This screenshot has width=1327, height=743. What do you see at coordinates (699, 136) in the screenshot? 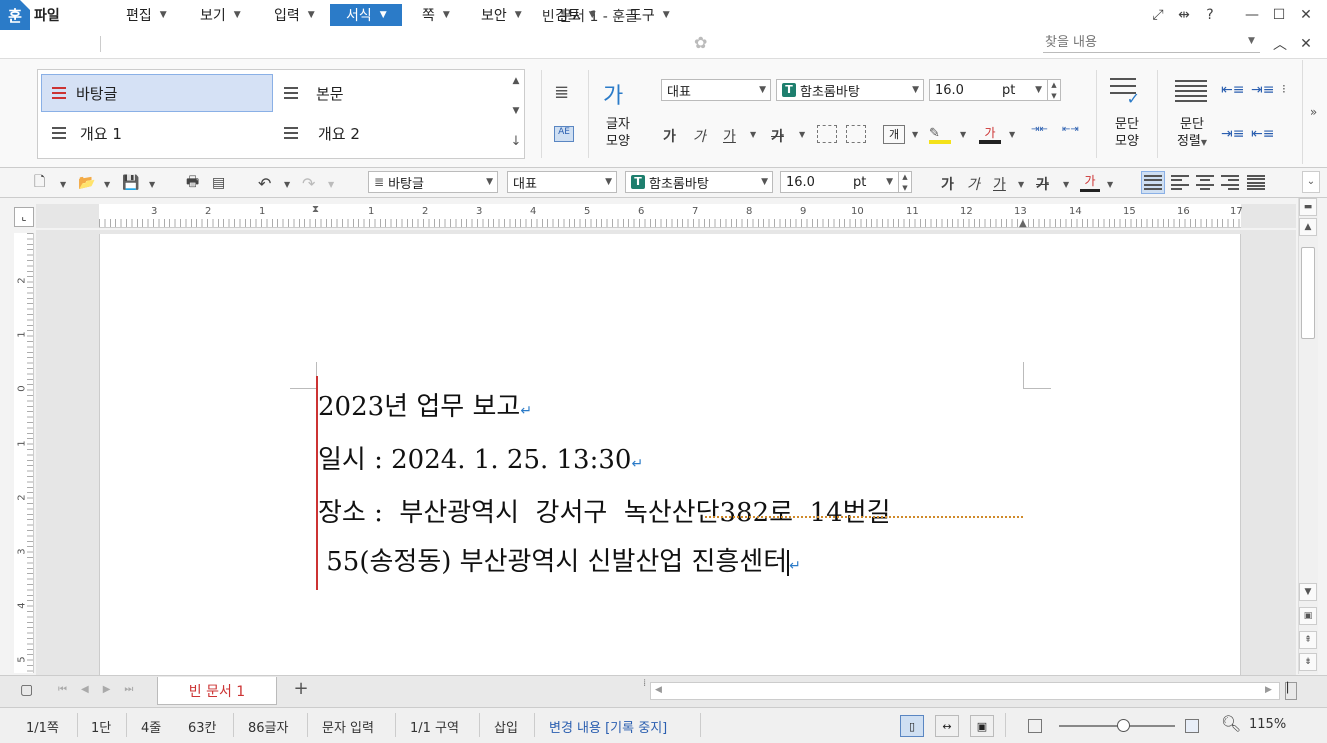
I see `italic-button: 가` at bounding box center [699, 136].